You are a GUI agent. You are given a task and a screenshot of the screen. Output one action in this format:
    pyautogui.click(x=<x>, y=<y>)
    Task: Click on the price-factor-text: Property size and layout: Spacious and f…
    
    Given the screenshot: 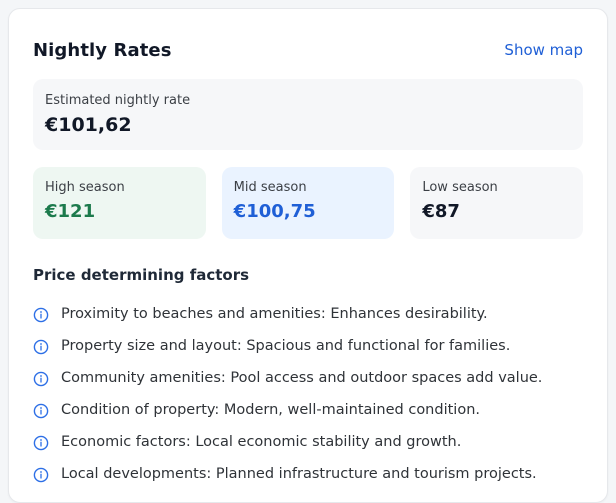 What is the action you would take?
    pyautogui.click(x=286, y=346)
    